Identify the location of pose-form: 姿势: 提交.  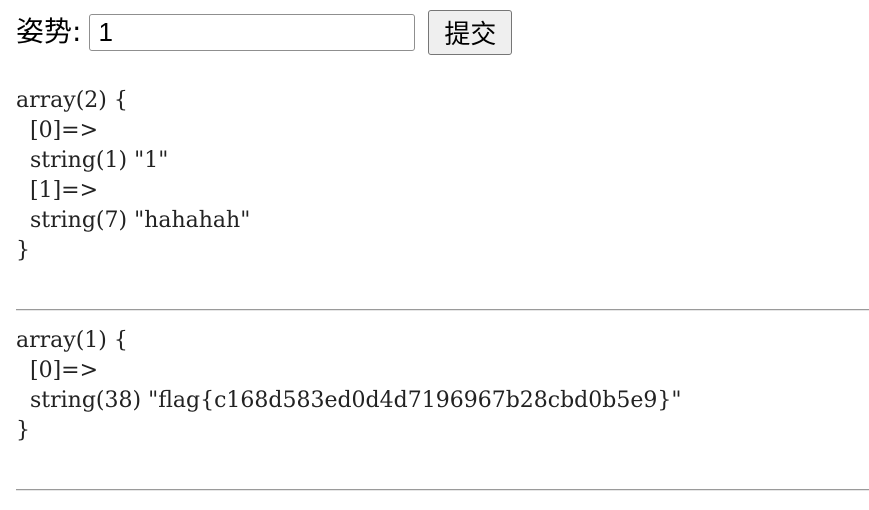
(264, 32).